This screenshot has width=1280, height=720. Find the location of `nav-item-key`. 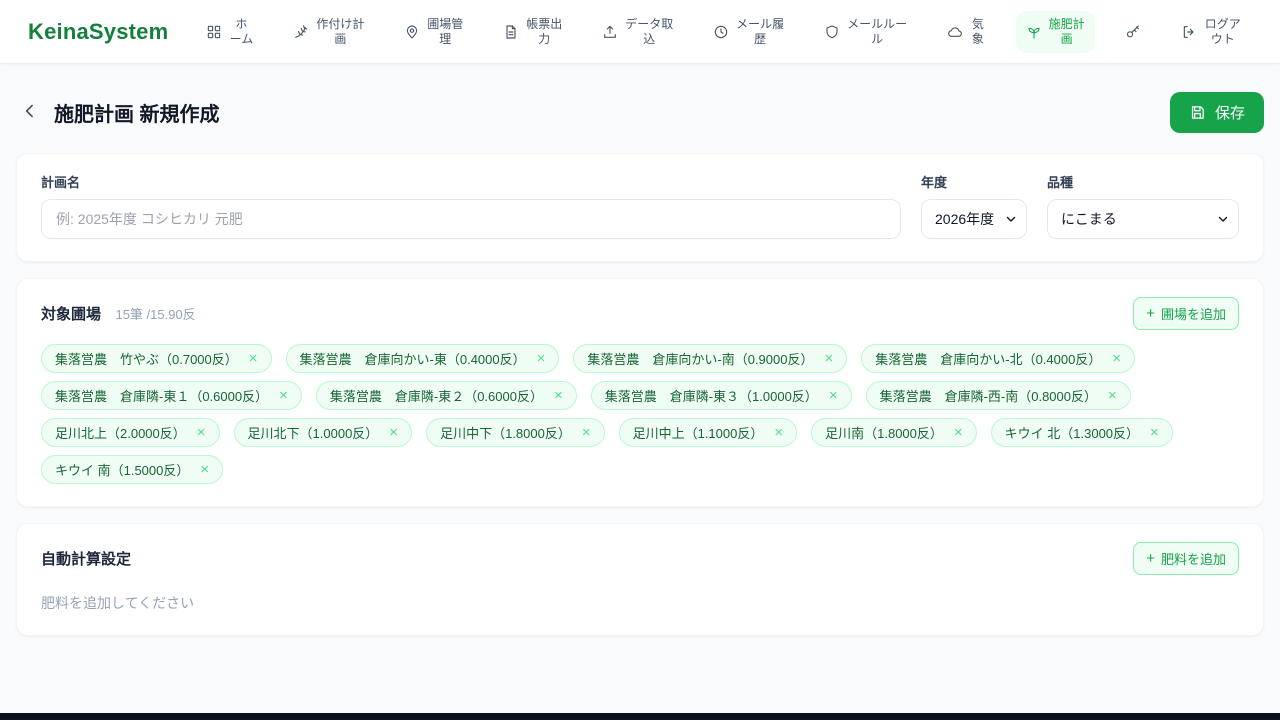

nav-item-key is located at coordinates (1133, 32).